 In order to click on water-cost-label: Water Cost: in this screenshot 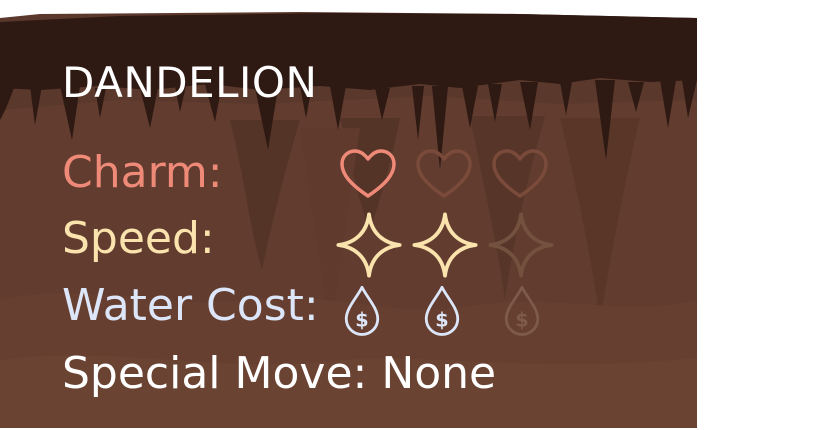, I will do `click(190, 305)`.